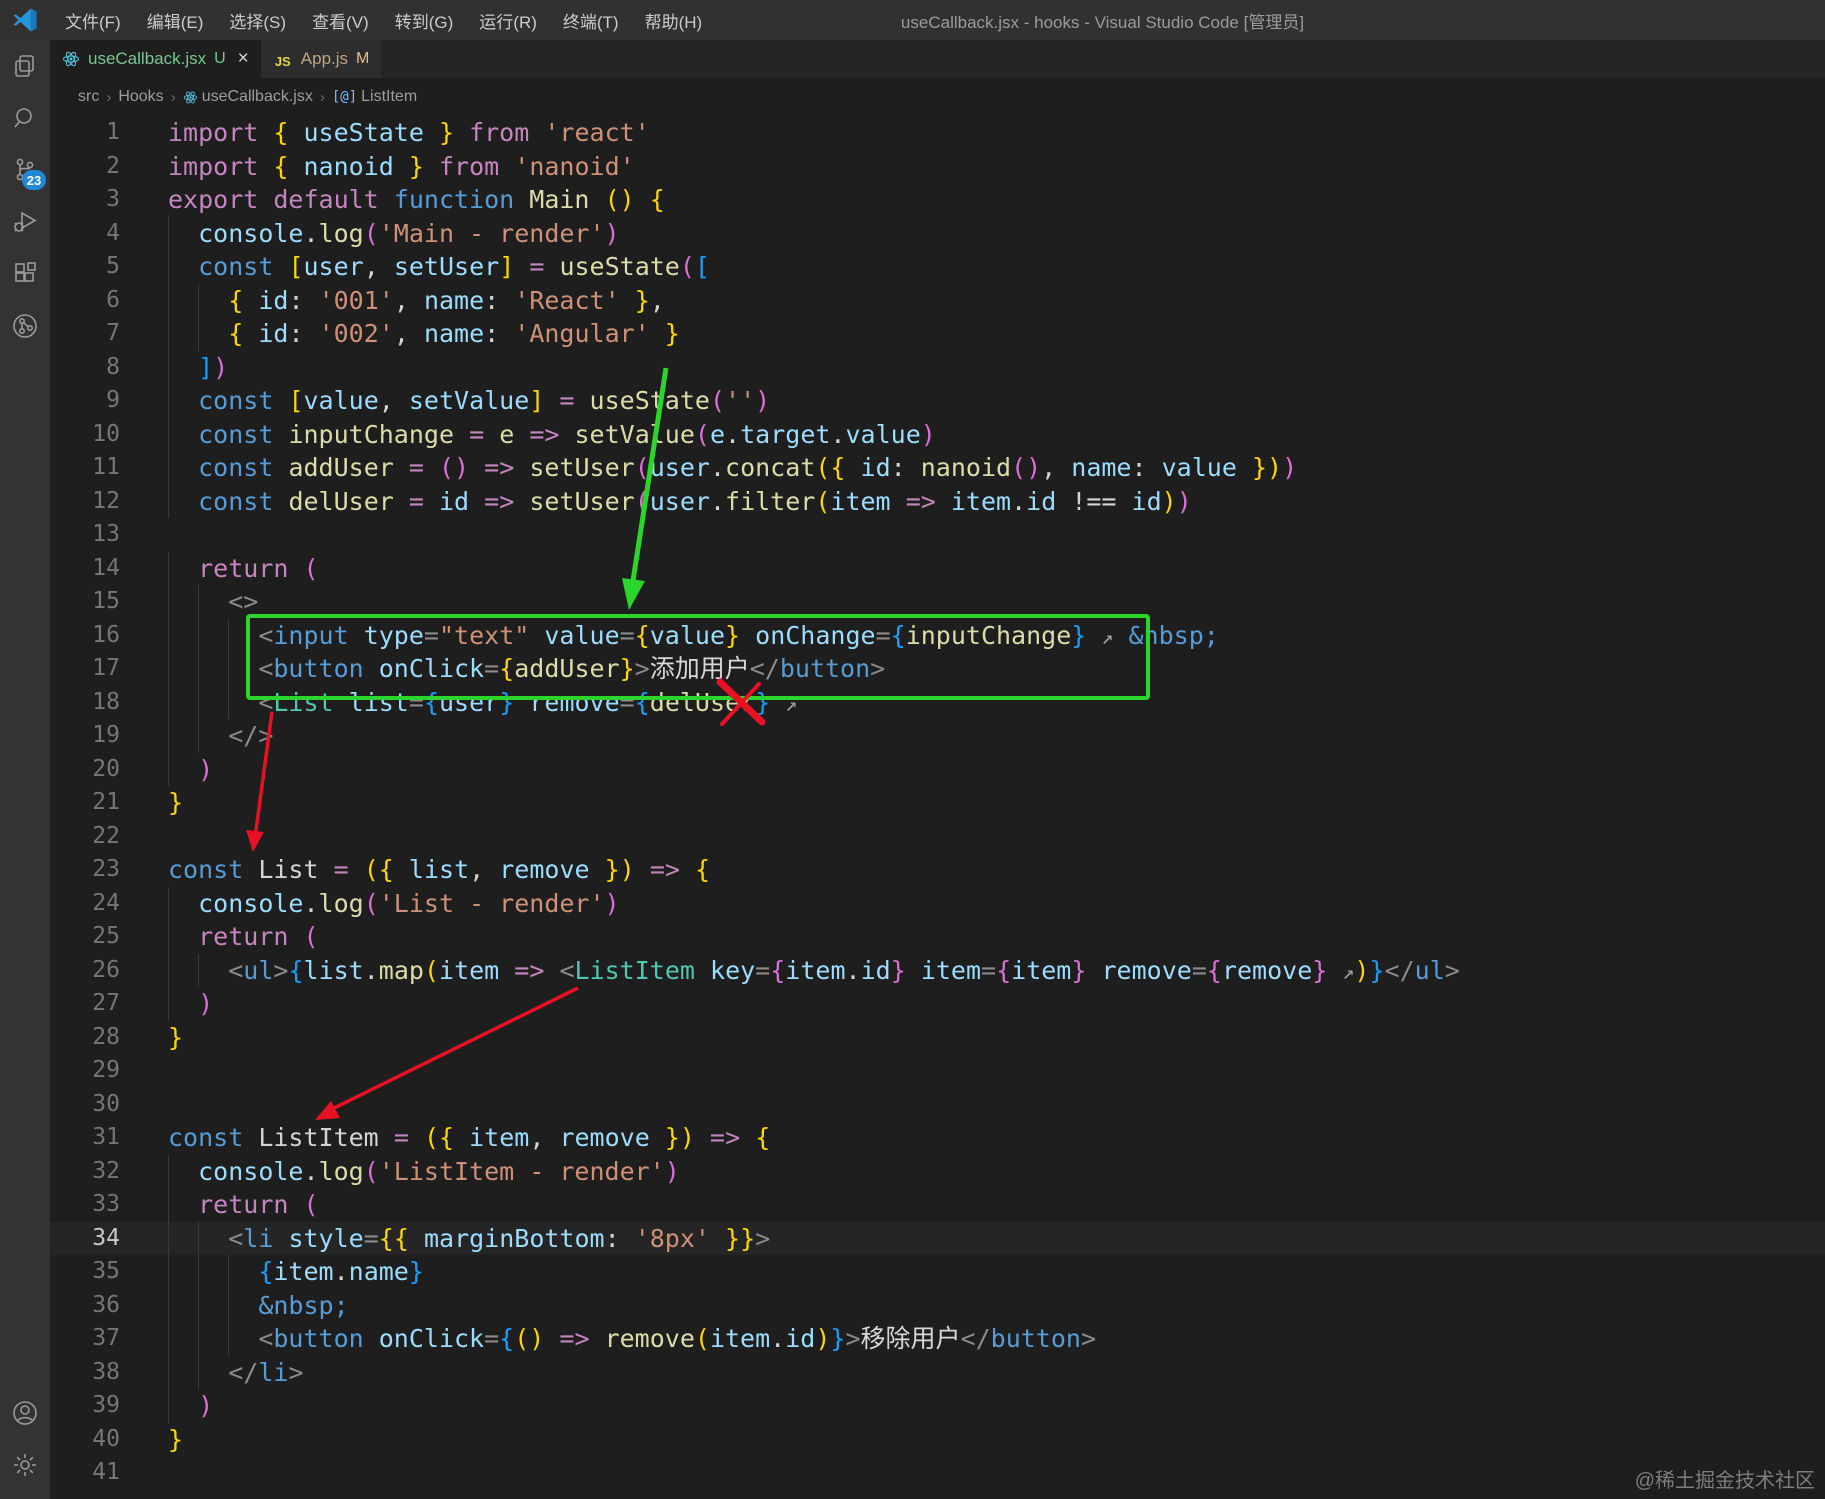 The height and width of the screenshot is (1499, 1825). Describe the element at coordinates (937, 803) in the screenshot. I see `code-line-21: 21}` at that location.